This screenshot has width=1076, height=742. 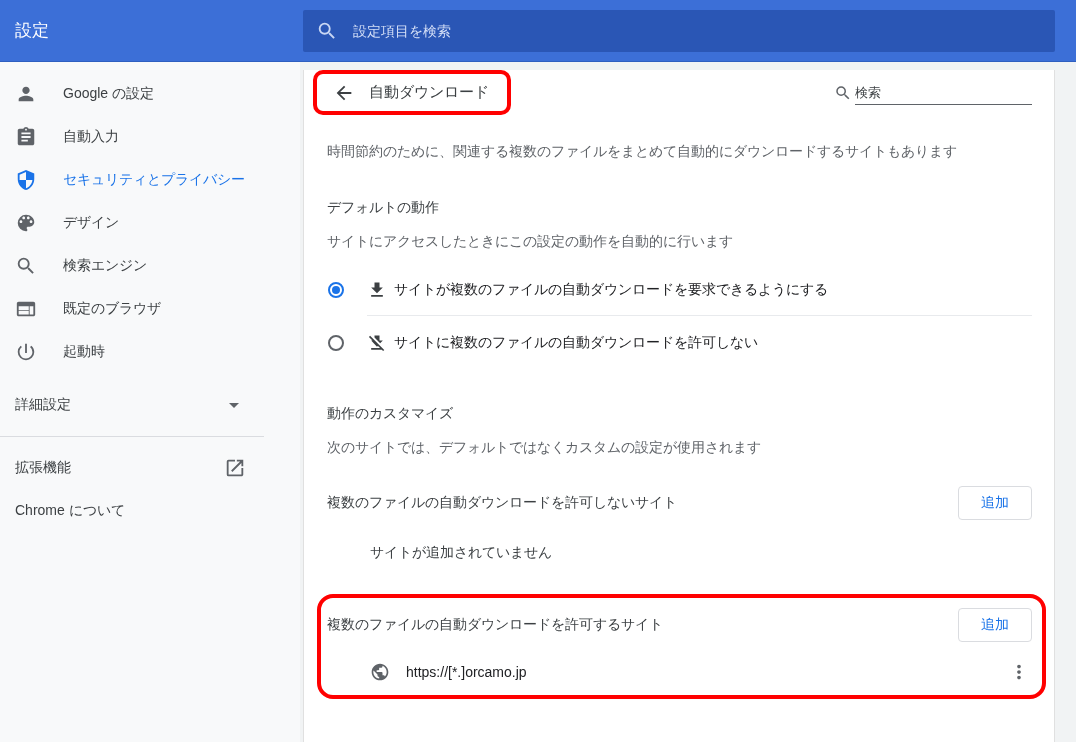 I want to click on section-heading: 動作のカスタマイズ, so click(x=390, y=413).